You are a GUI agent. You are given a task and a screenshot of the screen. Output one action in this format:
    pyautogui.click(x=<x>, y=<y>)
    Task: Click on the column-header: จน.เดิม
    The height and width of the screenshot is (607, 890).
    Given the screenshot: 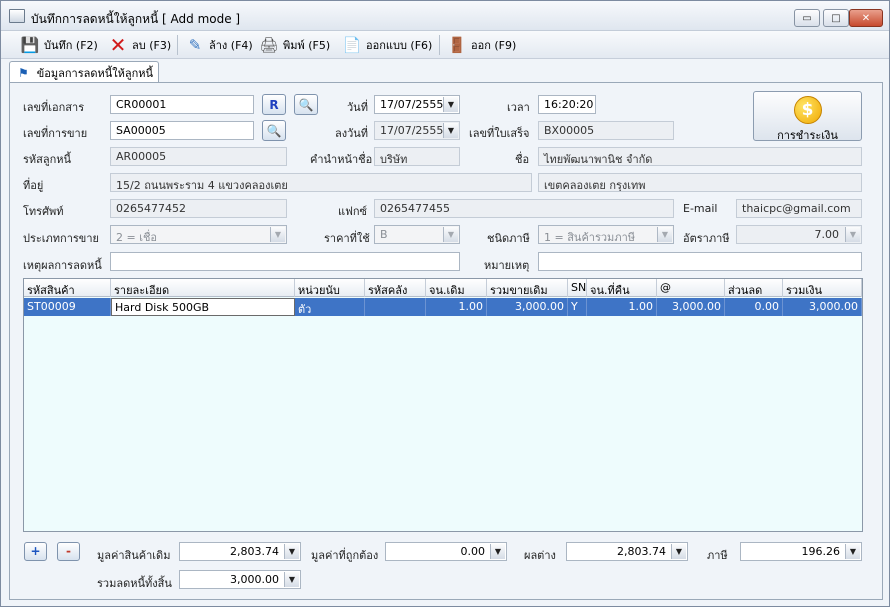 What is the action you would take?
    pyautogui.click(x=456, y=288)
    